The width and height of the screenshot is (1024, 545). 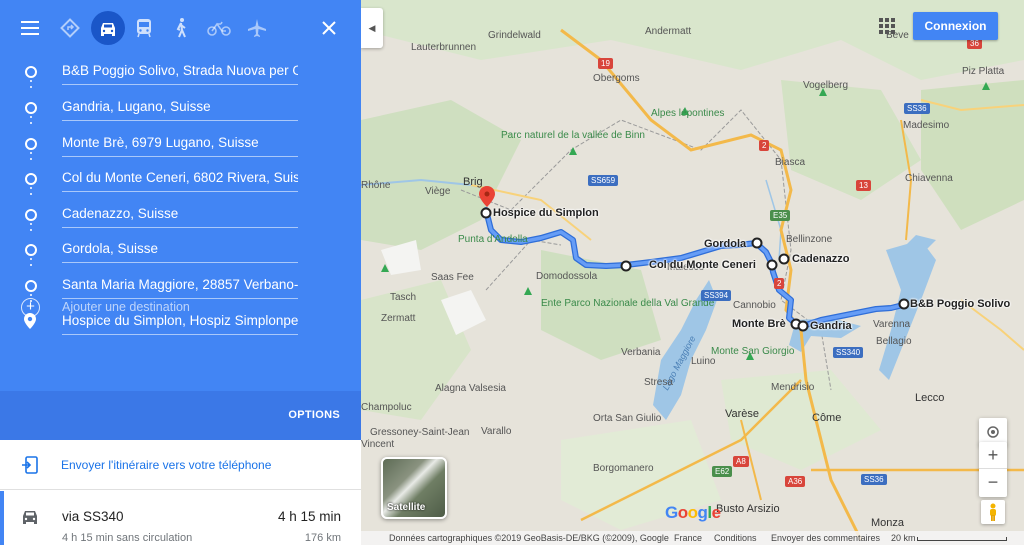 I want to click on mode-best-button, so click(x=70, y=28).